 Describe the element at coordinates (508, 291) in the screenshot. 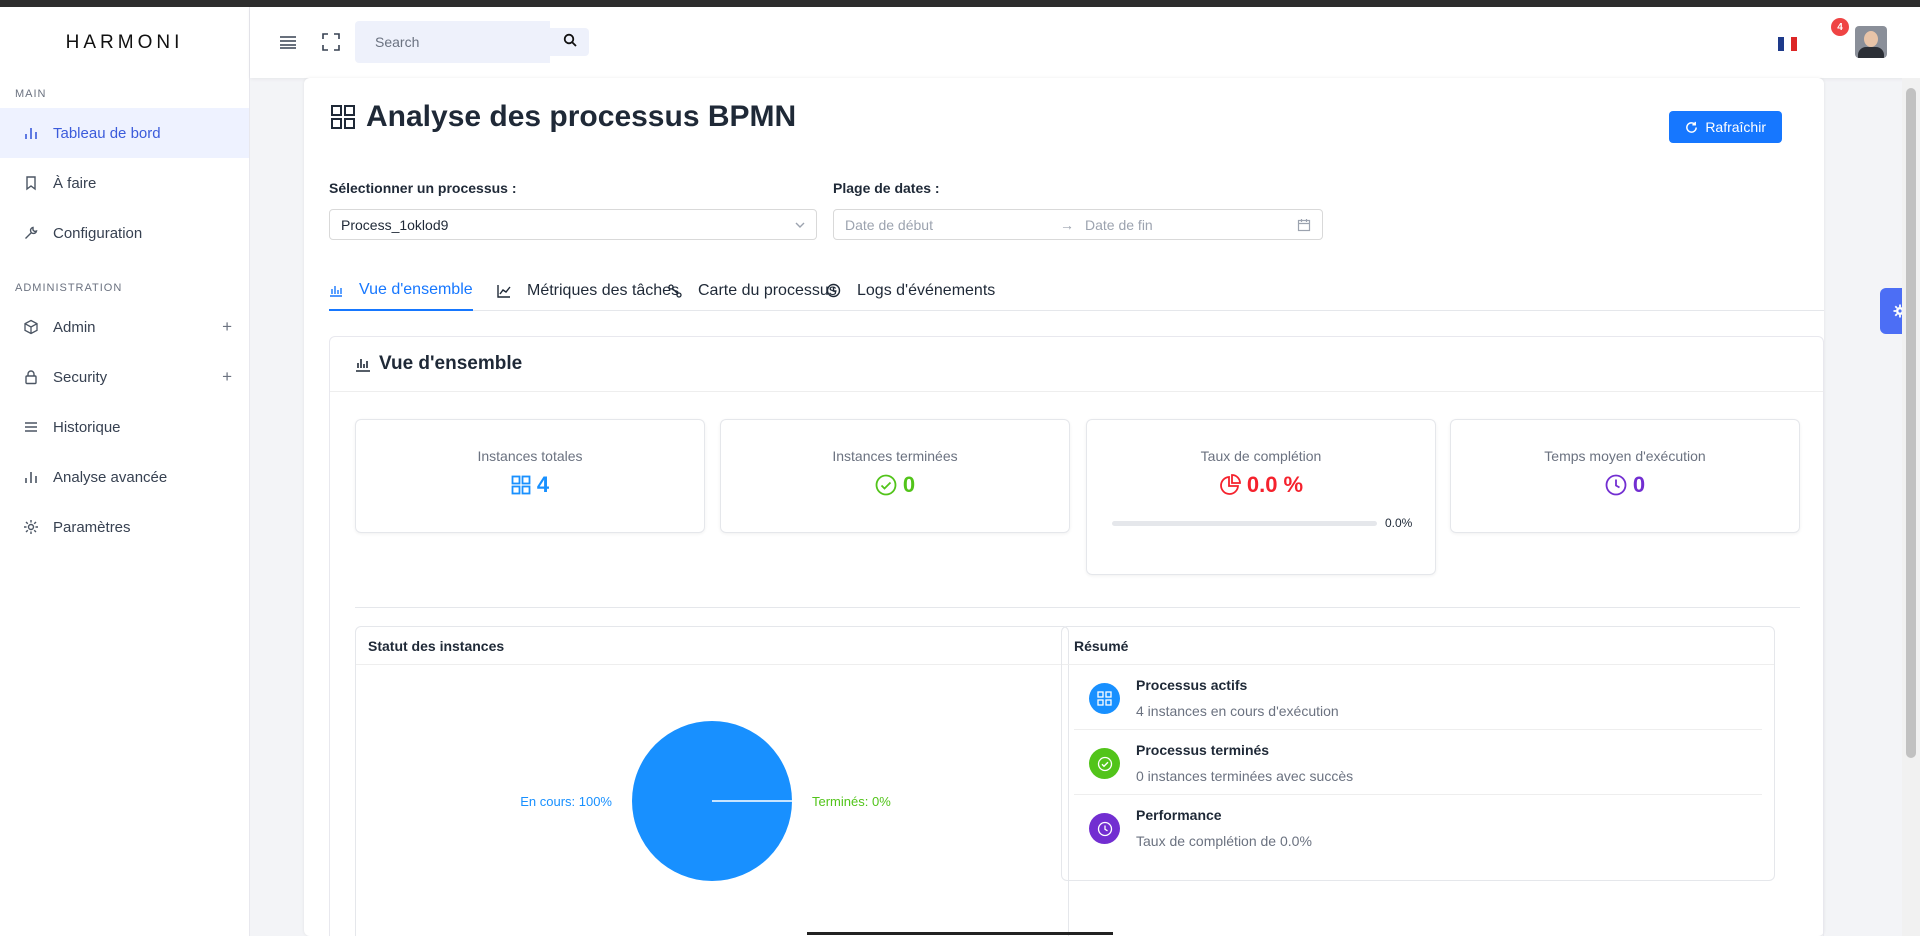

I see `line-chart-icon` at that location.